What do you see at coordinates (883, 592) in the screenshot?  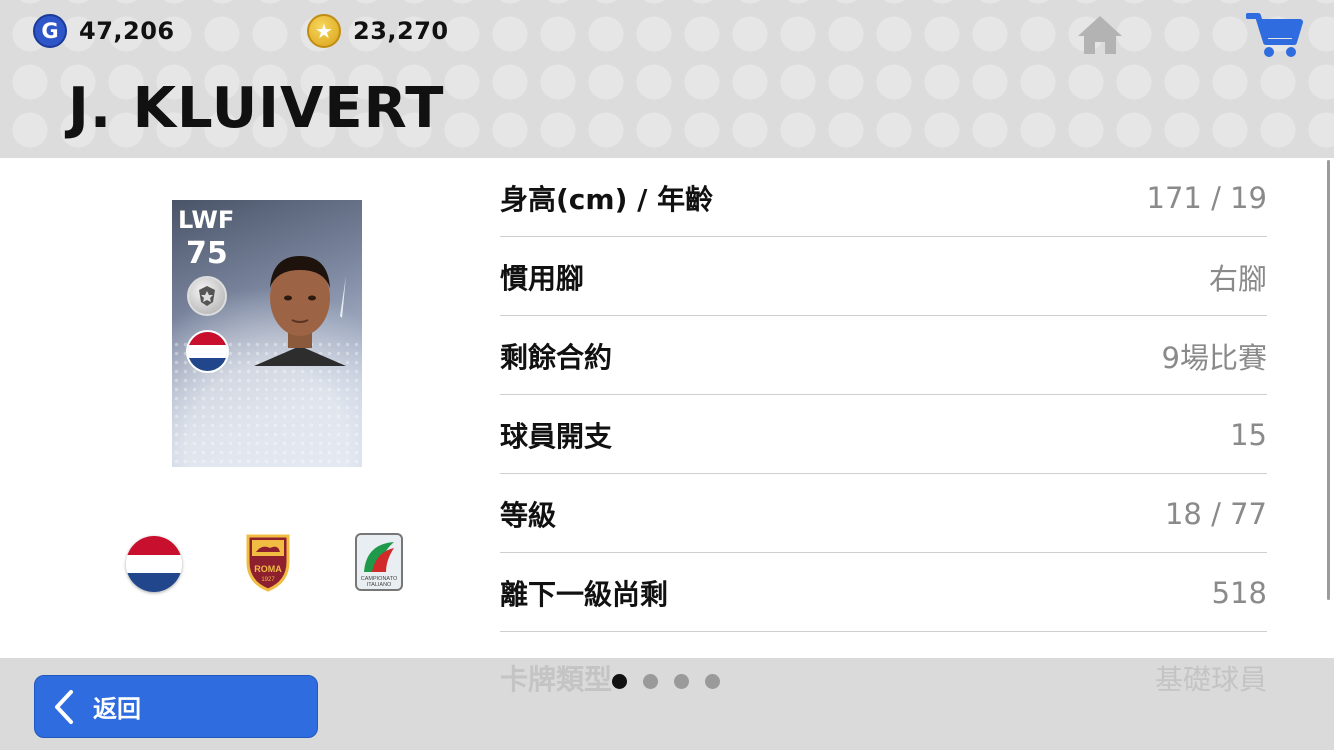 I see `stat-row-exp-to-next: 離下一級尚剩 518` at bounding box center [883, 592].